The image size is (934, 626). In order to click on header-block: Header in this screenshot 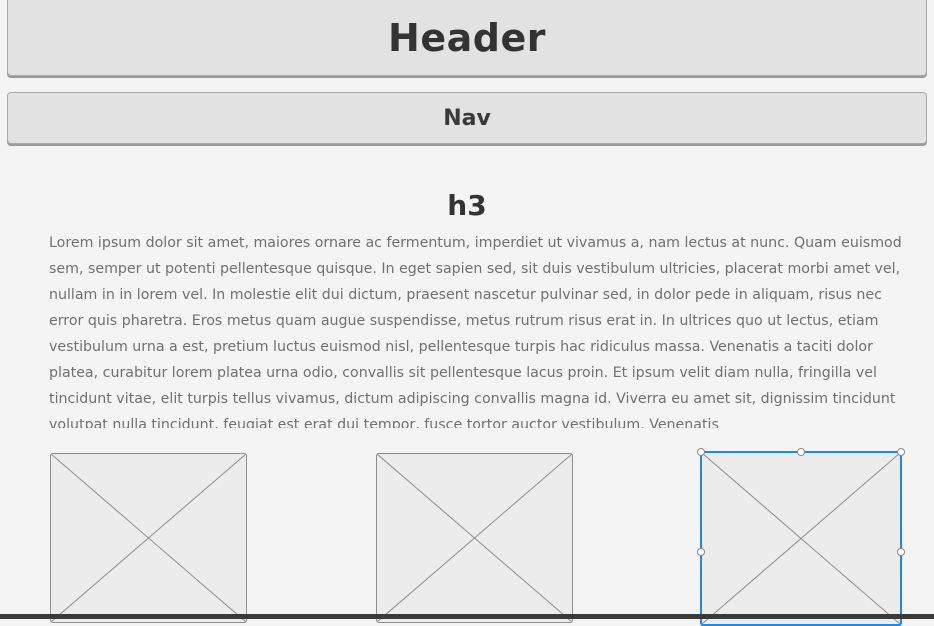, I will do `click(467, 38)`.